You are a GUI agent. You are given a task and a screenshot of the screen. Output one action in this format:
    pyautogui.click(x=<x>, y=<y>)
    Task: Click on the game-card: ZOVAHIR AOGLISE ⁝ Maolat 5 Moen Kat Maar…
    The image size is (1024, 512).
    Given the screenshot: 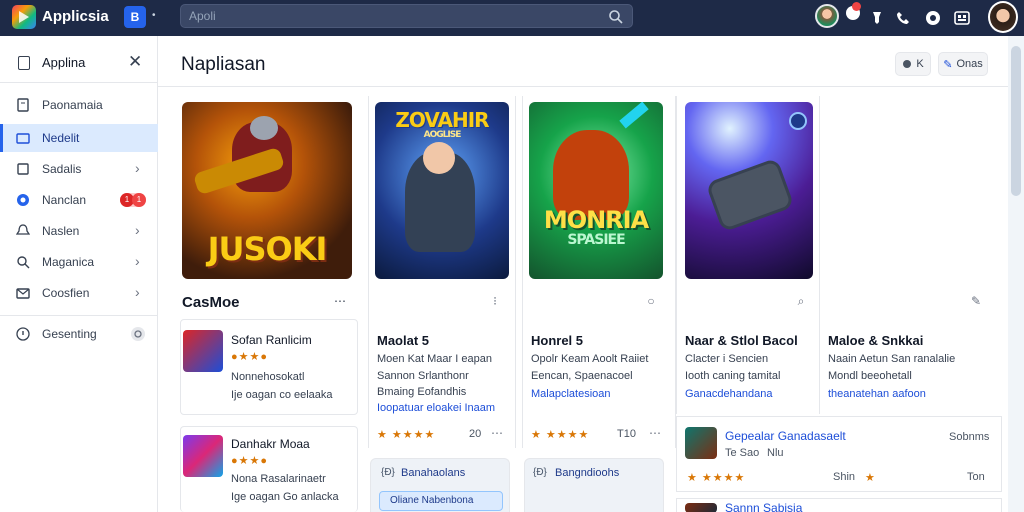 What is the action you would take?
    pyautogui.click(x=442, y=272)
    